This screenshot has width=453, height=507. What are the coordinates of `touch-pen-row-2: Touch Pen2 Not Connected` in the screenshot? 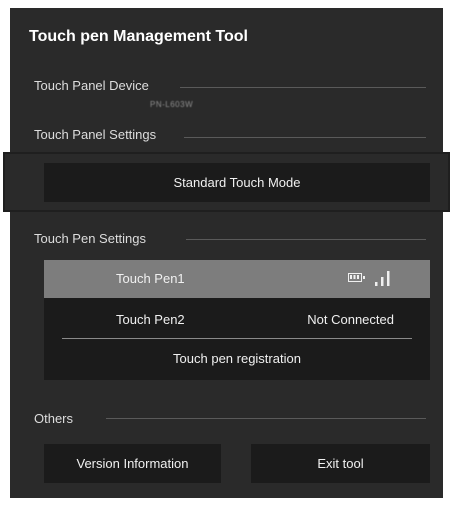 It's located at (237, 320).